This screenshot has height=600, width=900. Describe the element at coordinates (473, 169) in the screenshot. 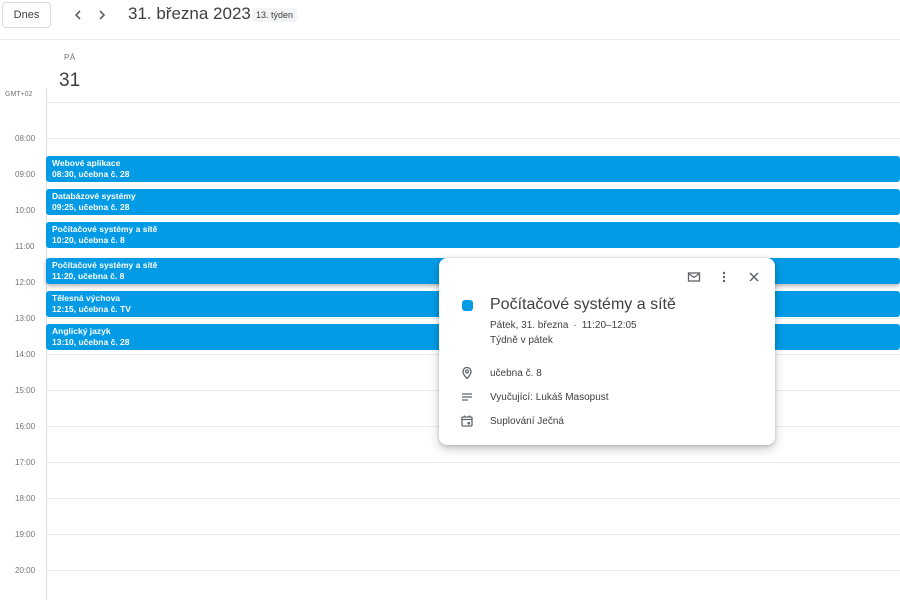

I see `calendar-event: Webové aplikace 08:30, učebna č. 28` at that location.